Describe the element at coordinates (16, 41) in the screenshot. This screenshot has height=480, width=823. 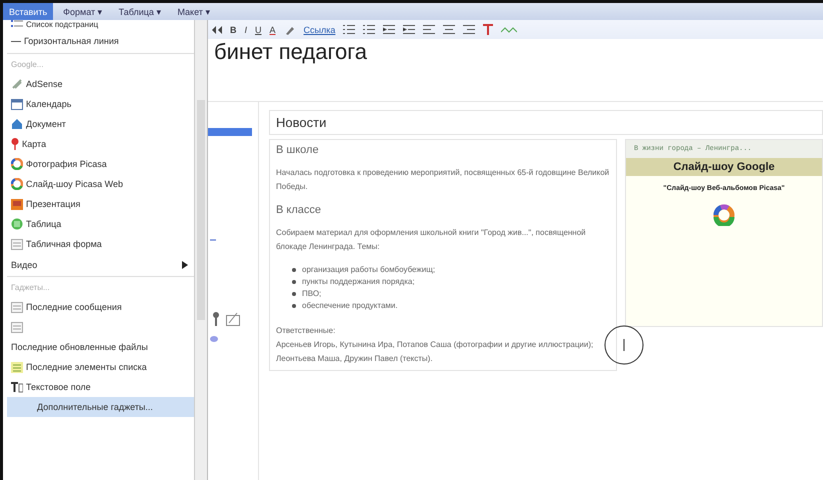
I see `horizontal-line-icon` at that location.